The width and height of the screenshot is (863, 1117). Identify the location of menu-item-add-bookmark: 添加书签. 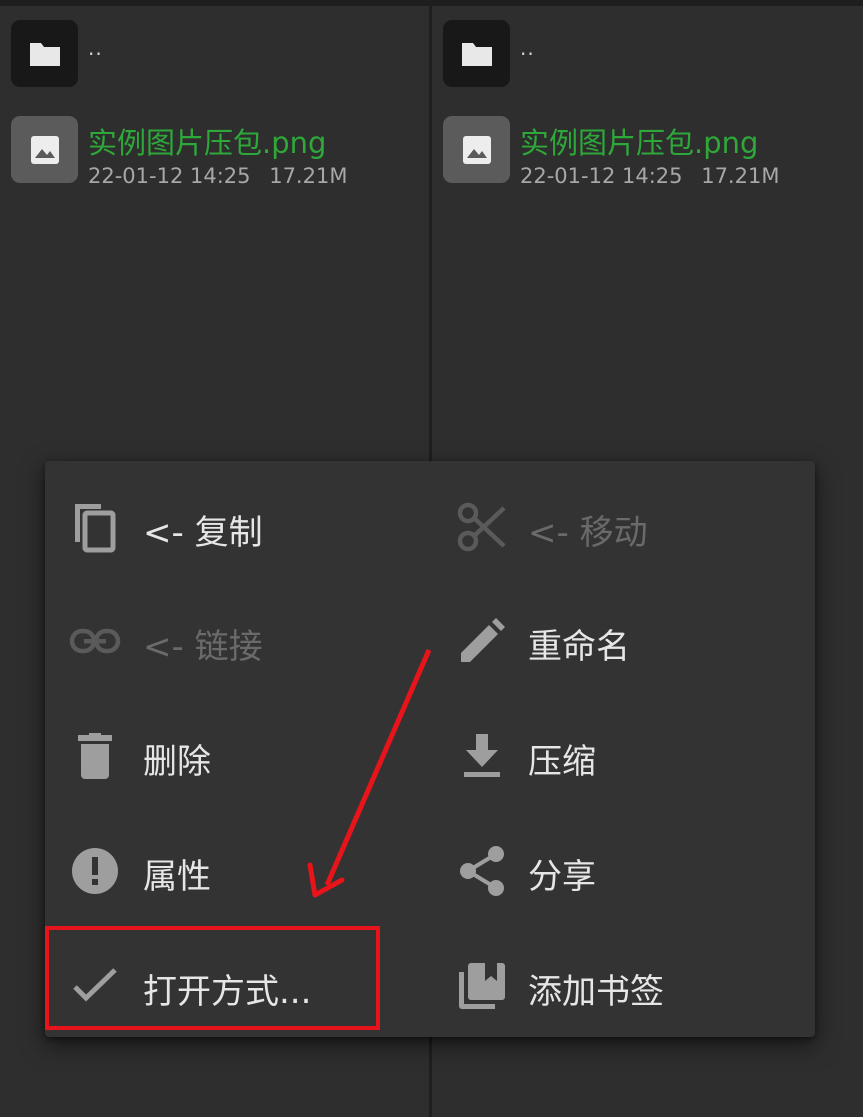
(610, 980).